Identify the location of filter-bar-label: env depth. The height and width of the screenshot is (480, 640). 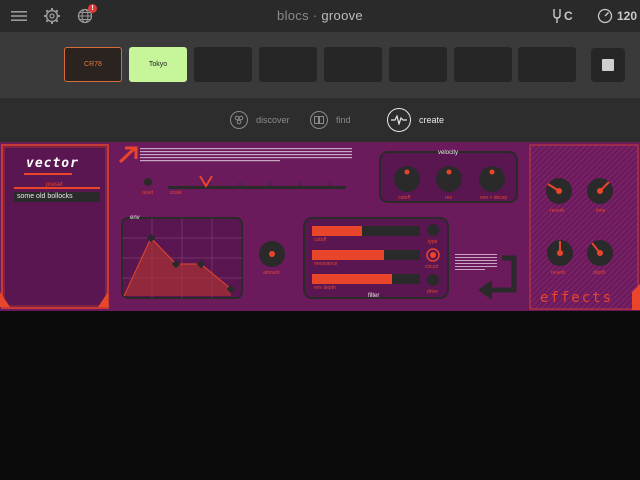
(325, 288).